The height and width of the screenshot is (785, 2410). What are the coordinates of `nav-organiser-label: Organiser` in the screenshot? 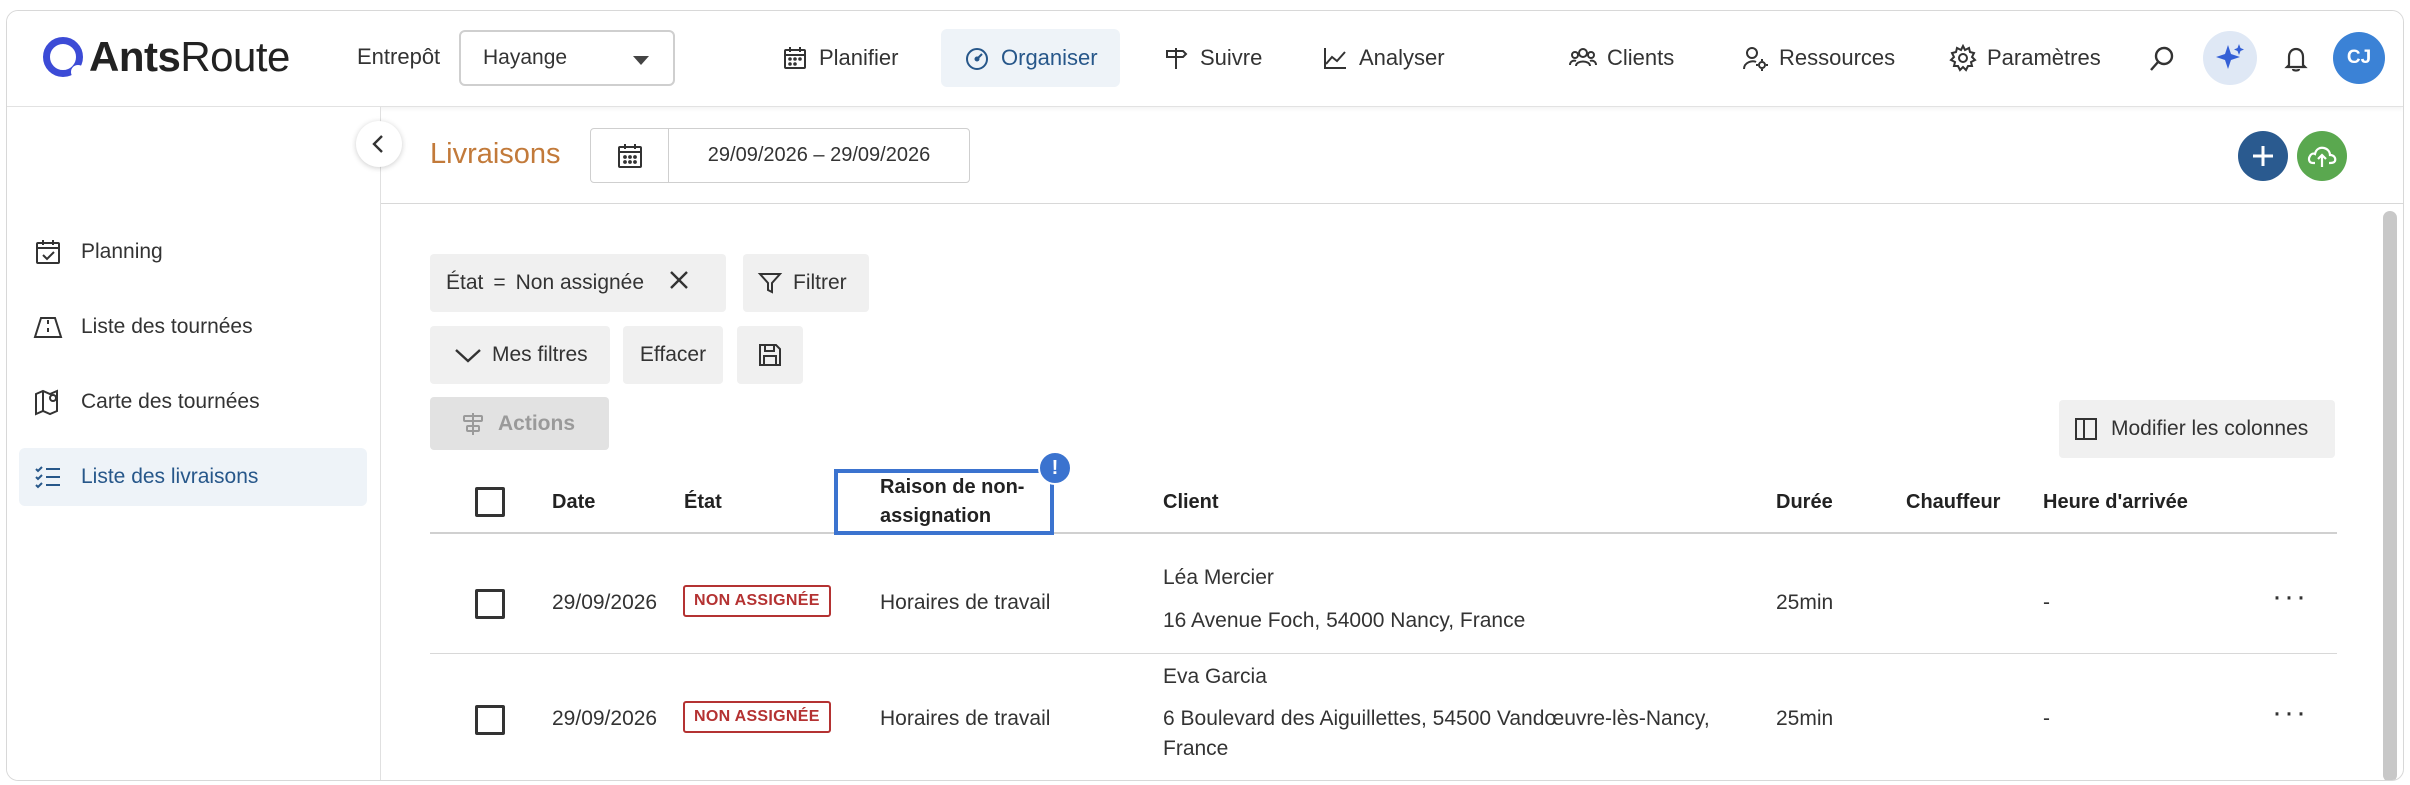 It's located at (1049, 57).